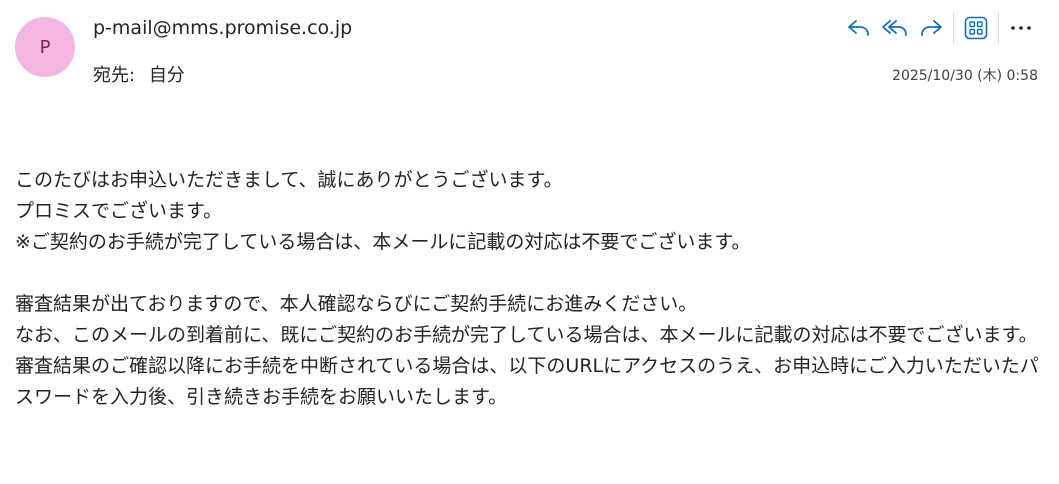  I want to click on recipient-line: 宛先: 自分, so click(139, 74).